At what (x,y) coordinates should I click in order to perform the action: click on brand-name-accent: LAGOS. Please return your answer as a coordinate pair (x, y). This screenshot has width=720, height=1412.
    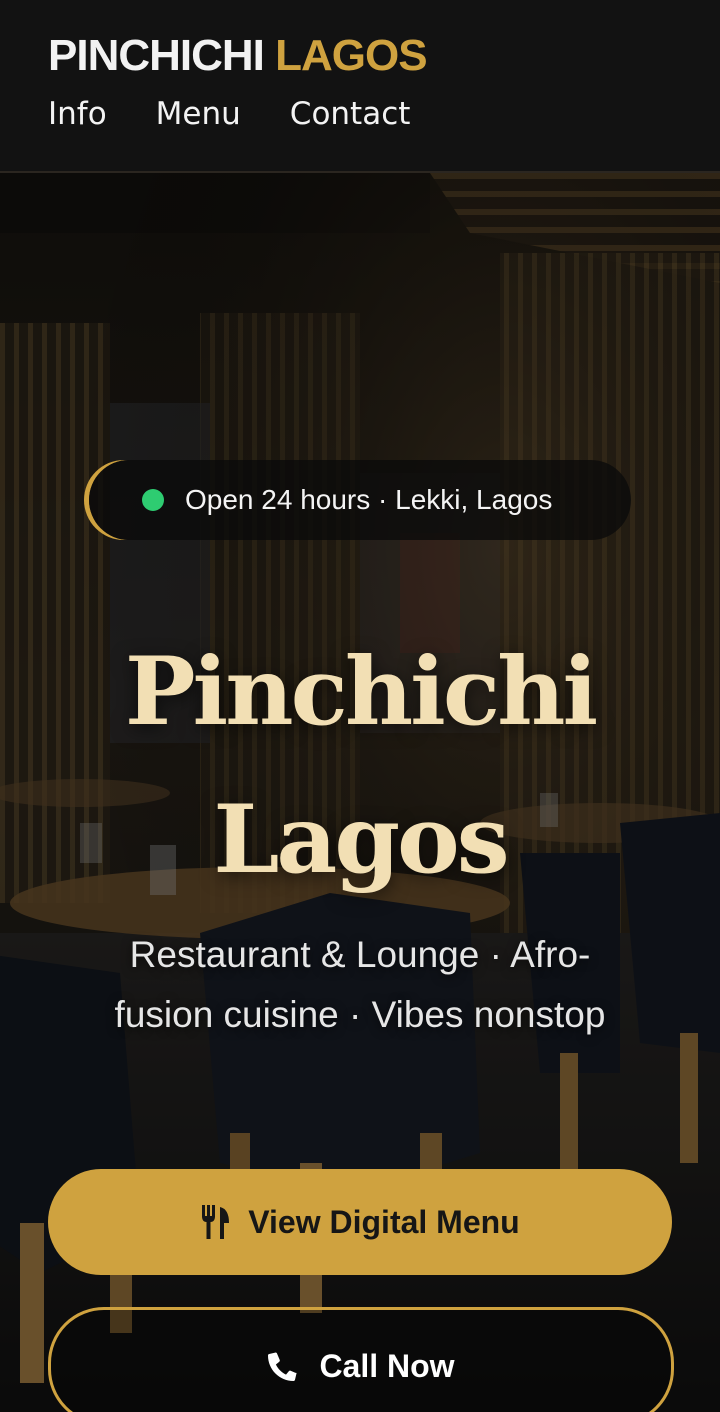
    Looking at the image, I should click on (351, 55).